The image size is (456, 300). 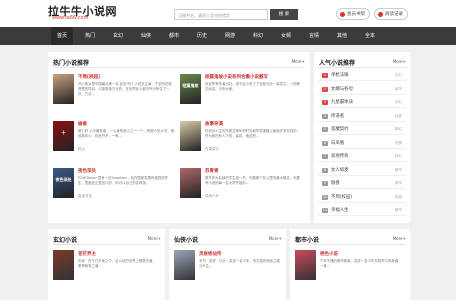 I want to click on ranking-item: 11 幸福人生 都市, so click(x=362, y=210).